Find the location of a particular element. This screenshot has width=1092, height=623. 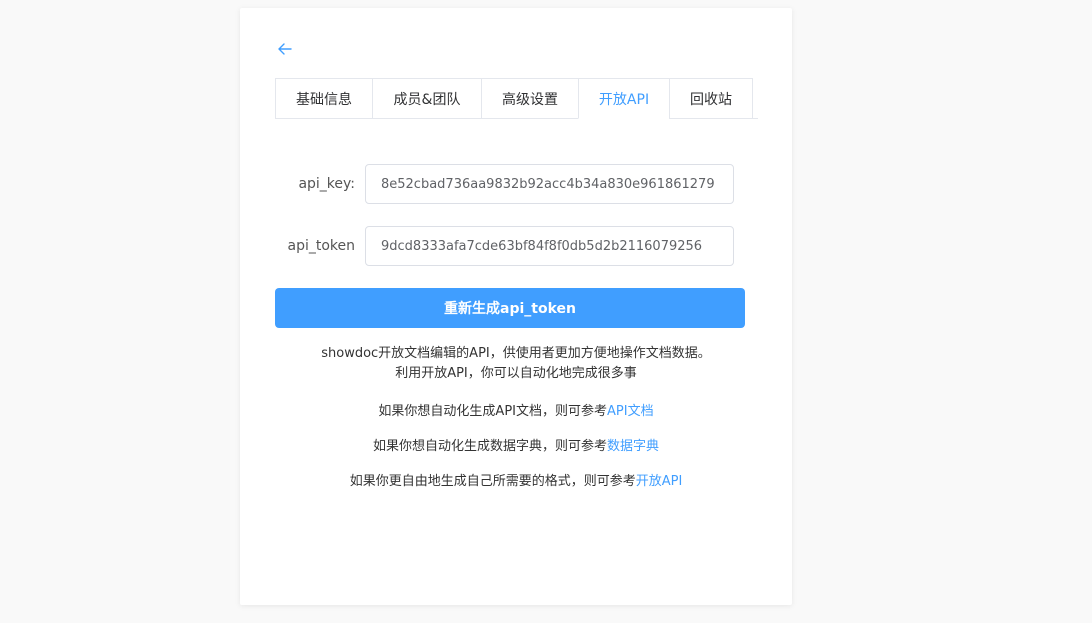

tab-open-api: 开放API is located at coordinates (623, 98).